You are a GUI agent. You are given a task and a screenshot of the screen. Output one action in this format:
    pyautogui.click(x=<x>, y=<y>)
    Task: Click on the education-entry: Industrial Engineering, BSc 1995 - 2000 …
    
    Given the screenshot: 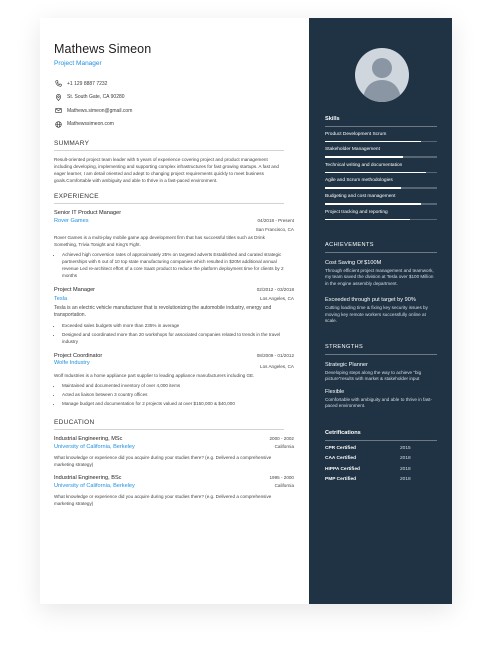 What is the action you would take?
    pyautogui.click(x=174, y=491)
    